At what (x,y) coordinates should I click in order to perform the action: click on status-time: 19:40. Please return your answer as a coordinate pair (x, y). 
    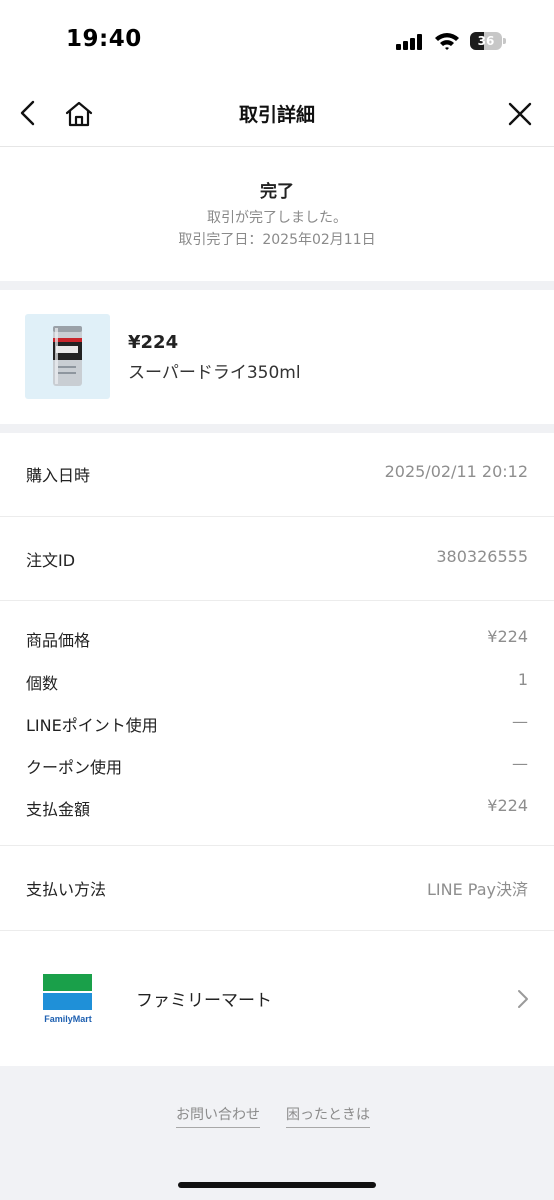
    Looking at the image, I should click on (104, 39).